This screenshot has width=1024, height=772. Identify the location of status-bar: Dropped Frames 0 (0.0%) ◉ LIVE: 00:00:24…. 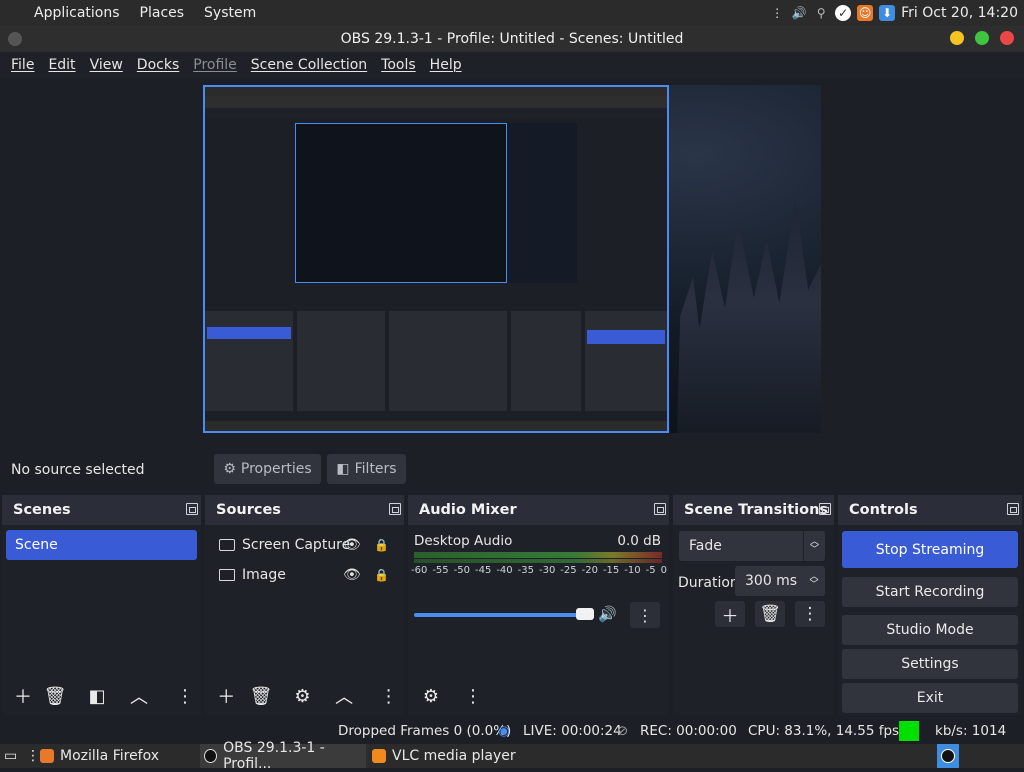
(512, 731).